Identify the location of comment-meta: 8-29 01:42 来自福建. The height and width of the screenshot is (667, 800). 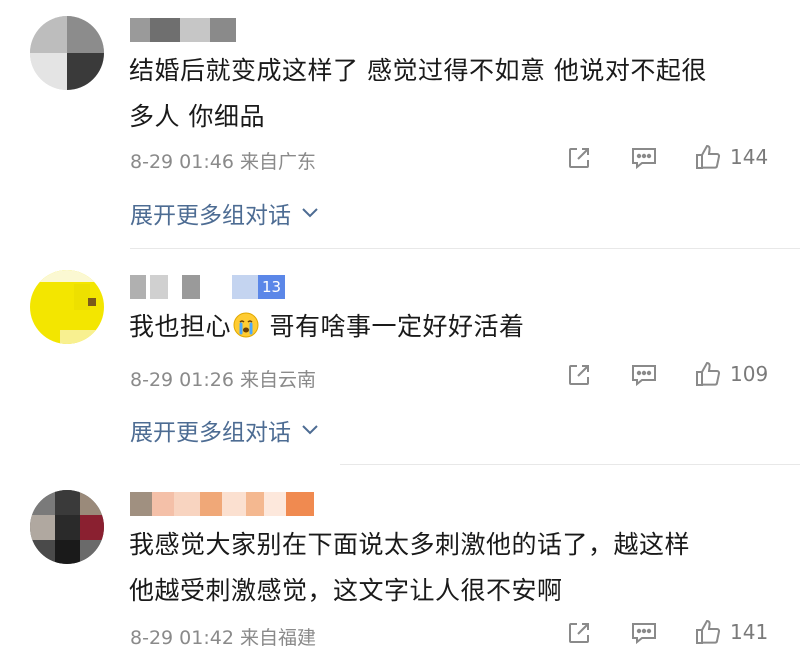
(223, 636).